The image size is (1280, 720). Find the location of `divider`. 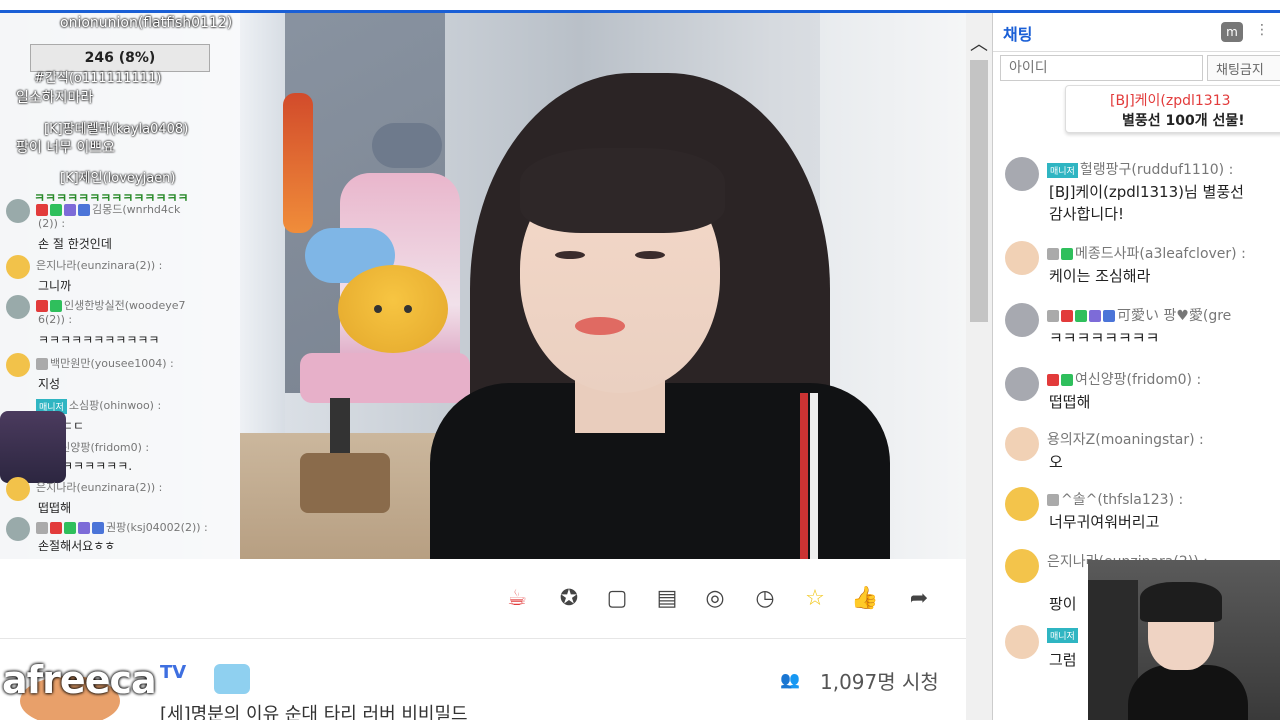

divider is located at coordinates (1136, 51).